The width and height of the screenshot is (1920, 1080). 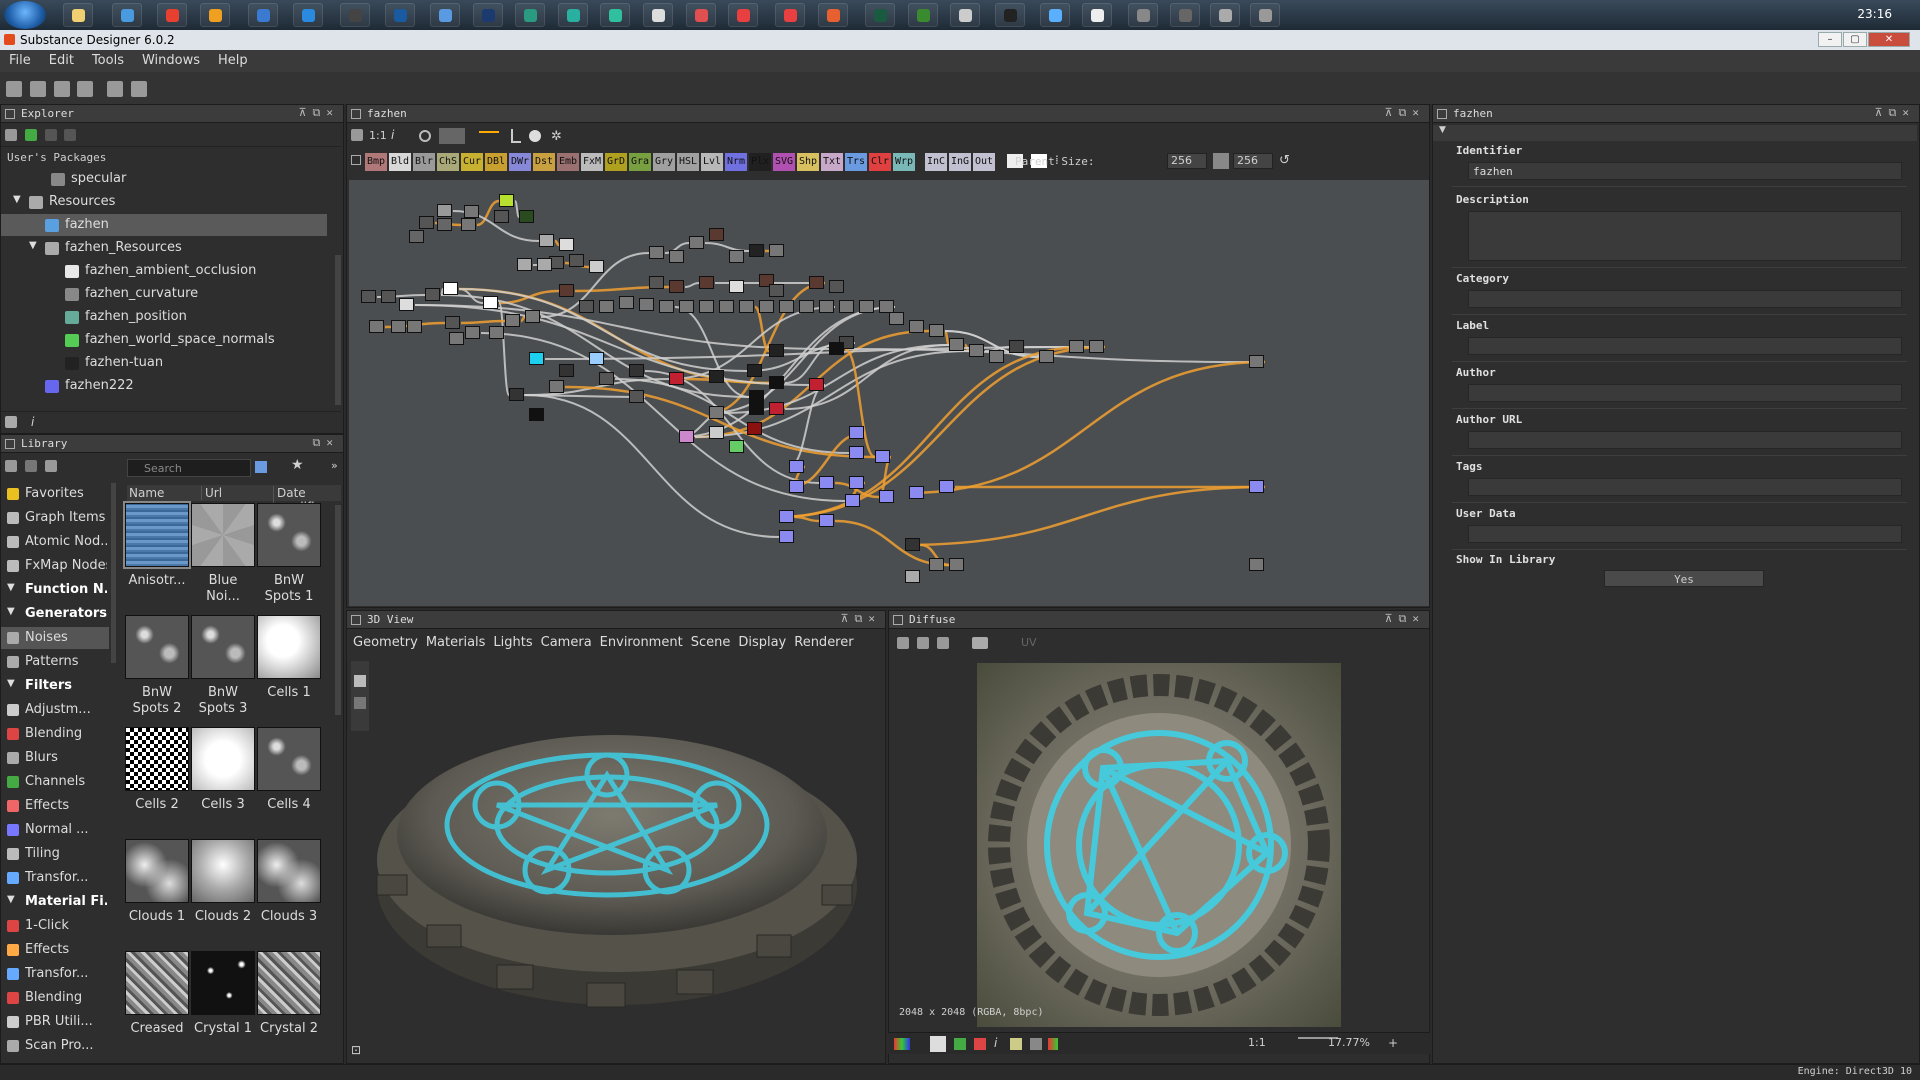 What do you see at coordinates (14, 89) in the screenshot?
I see `new-package-icon` at bounding box center [14, 89].